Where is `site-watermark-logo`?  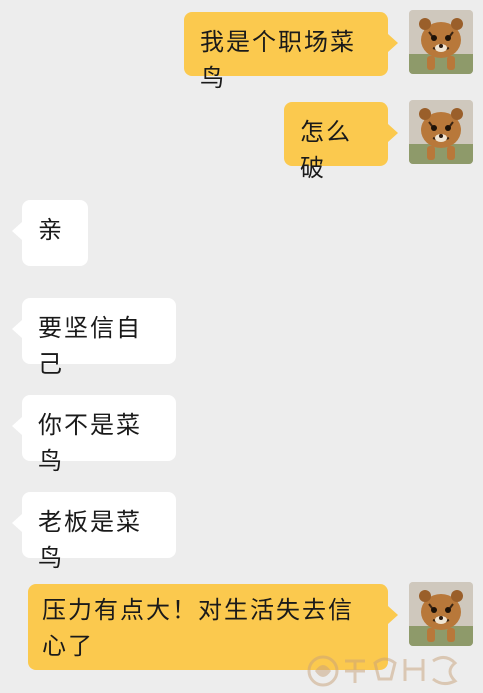
site-watermark-logo is located at coordinates (390, 669).